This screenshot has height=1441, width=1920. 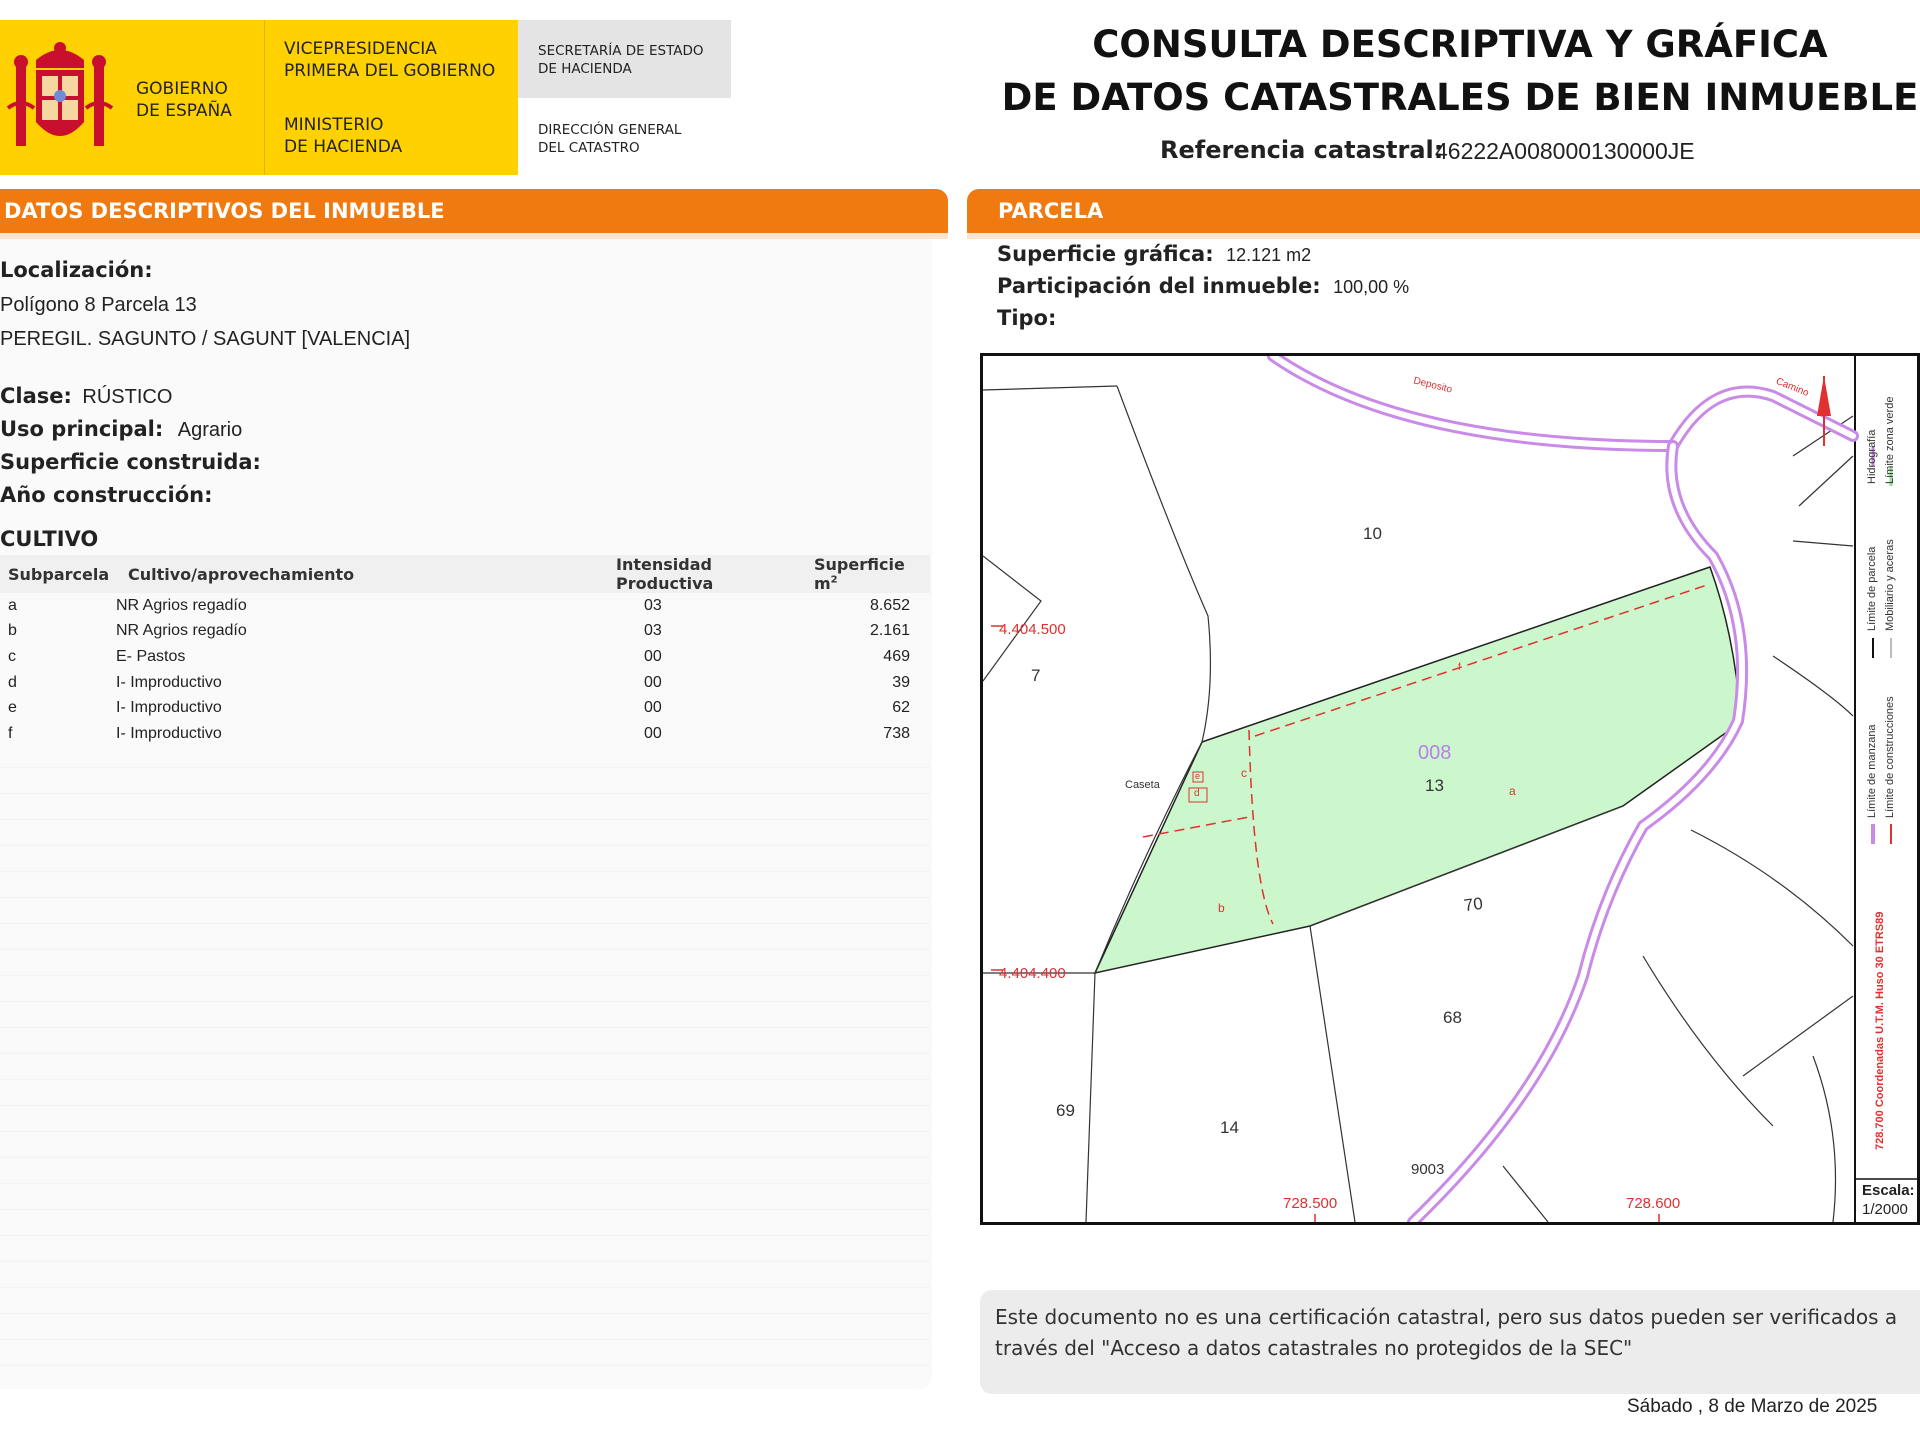 I want to click on table-row: c E- Pastos 00 469, so click(x=465, y=657).